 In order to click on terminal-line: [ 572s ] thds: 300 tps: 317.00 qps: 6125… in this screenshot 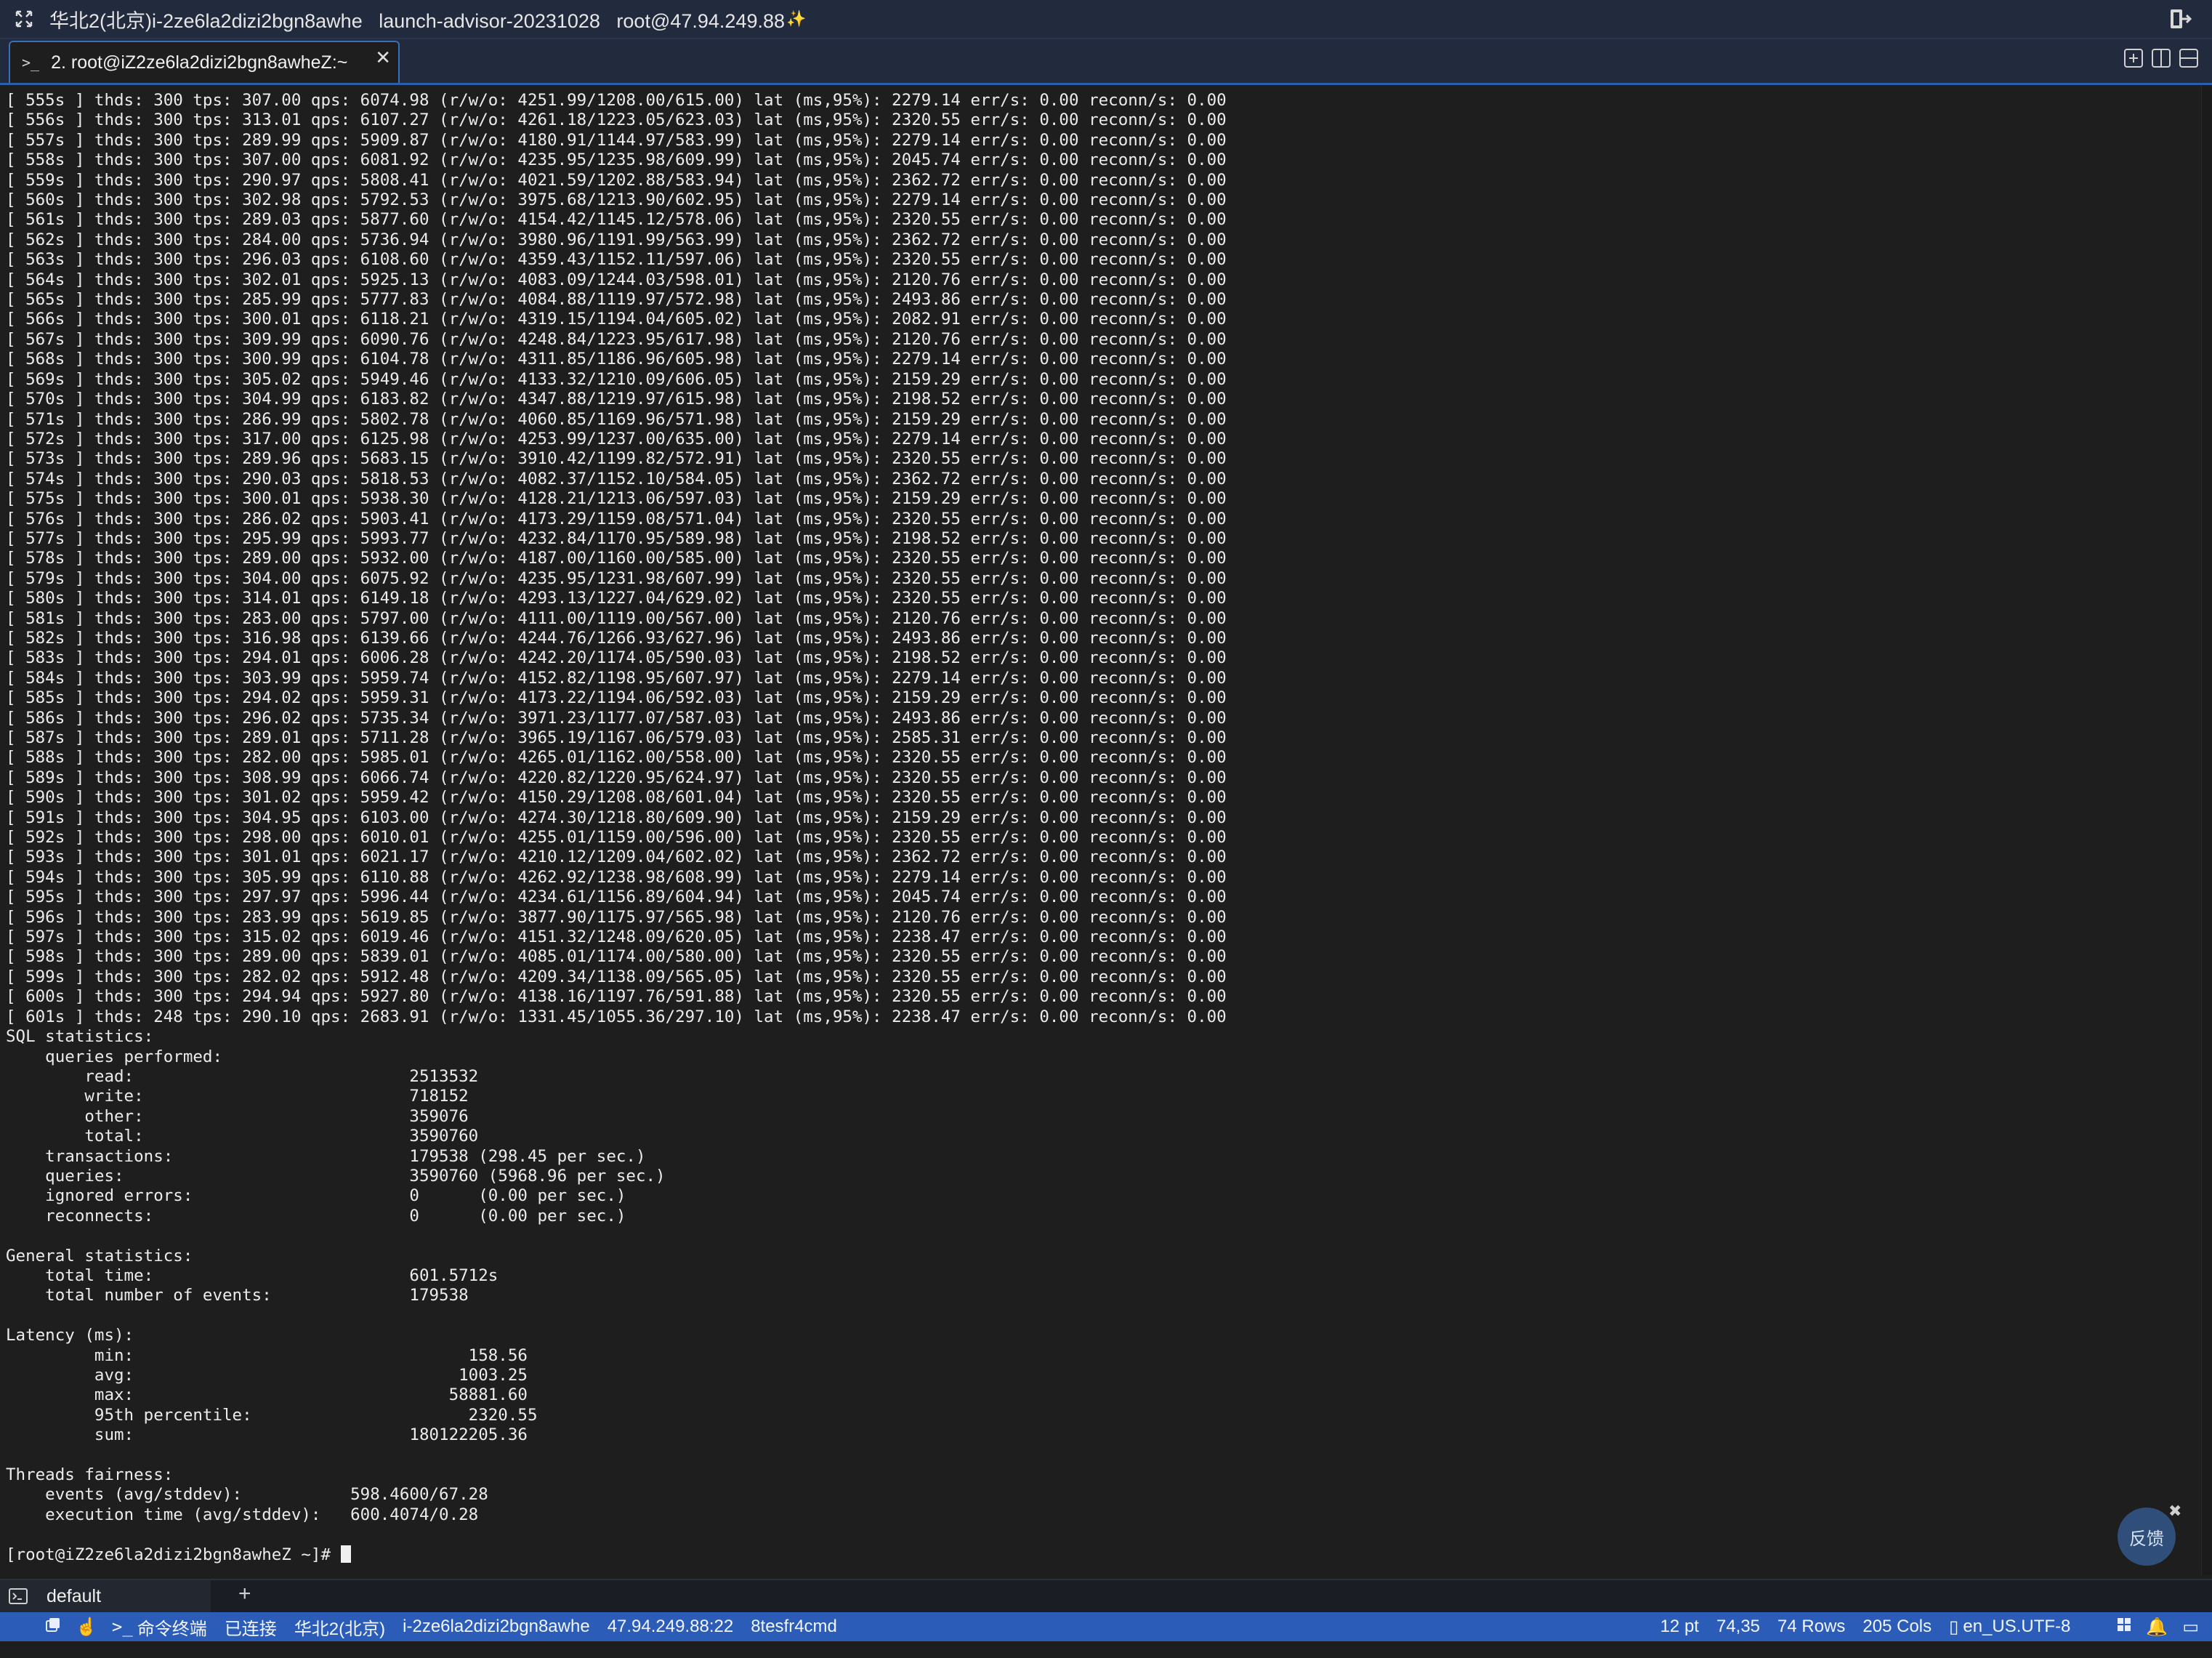, I will do `click(616, 438)`.